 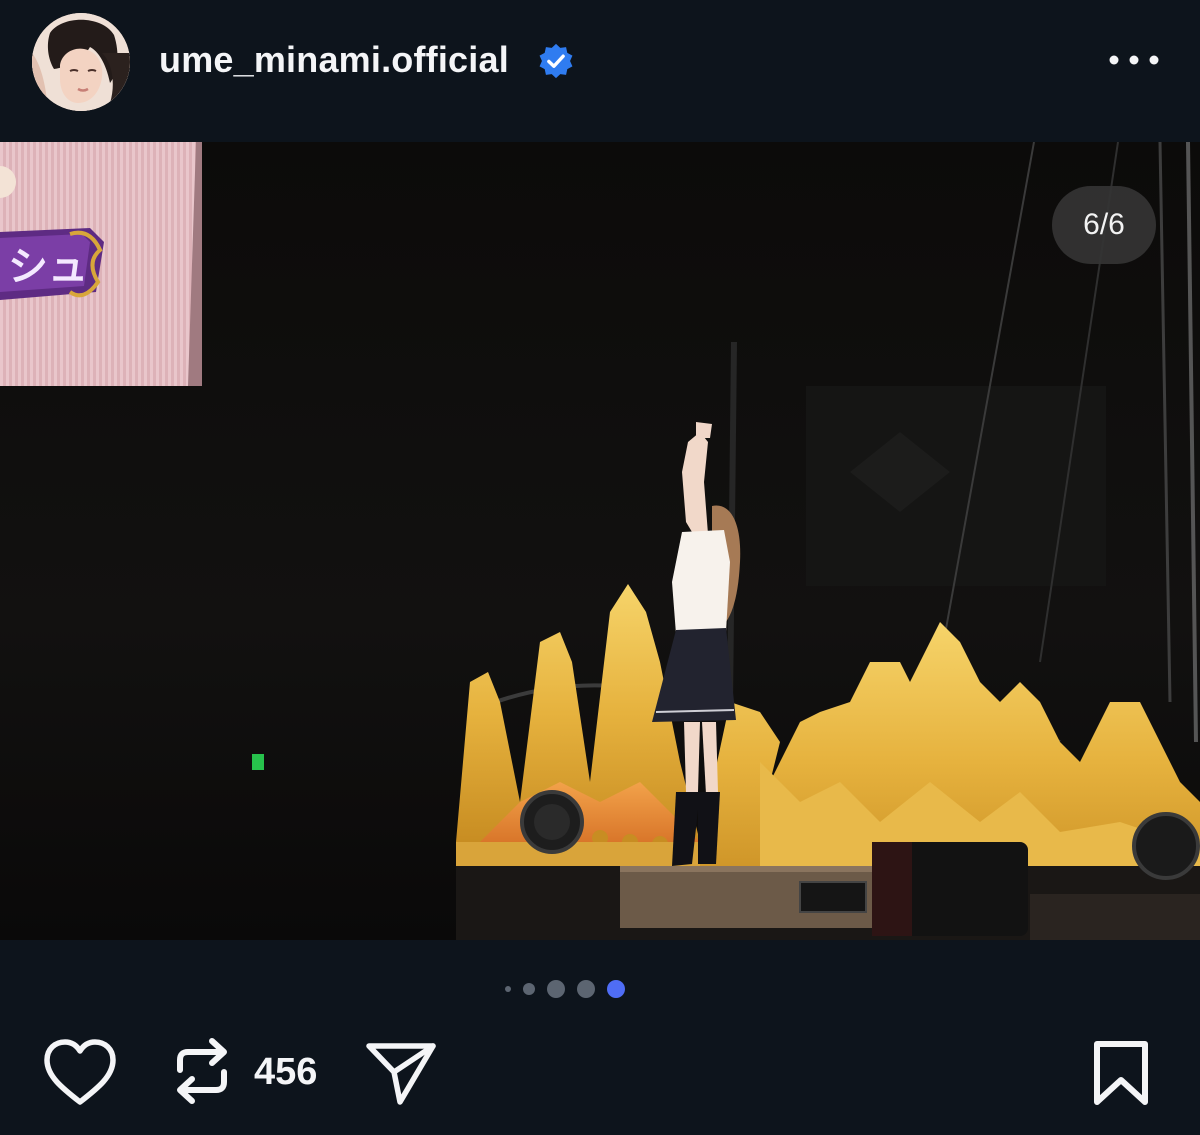 What do you see at coordinates (80, 1073) in the screenshot?
I see `heart-icon` at bounding box center [80, 1073].